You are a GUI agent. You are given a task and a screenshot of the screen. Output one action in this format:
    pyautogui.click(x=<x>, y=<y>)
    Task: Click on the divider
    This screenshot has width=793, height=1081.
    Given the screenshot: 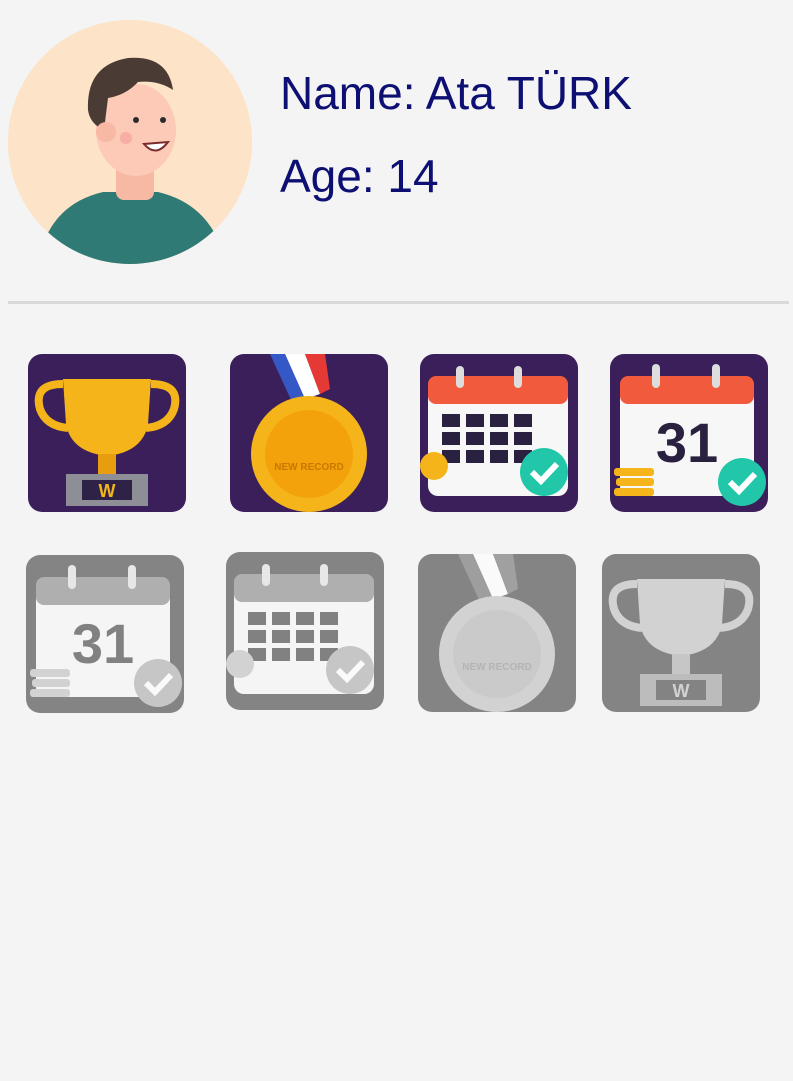 What is the action you would take?
    pyautogui.click(x=398, y=302)
    